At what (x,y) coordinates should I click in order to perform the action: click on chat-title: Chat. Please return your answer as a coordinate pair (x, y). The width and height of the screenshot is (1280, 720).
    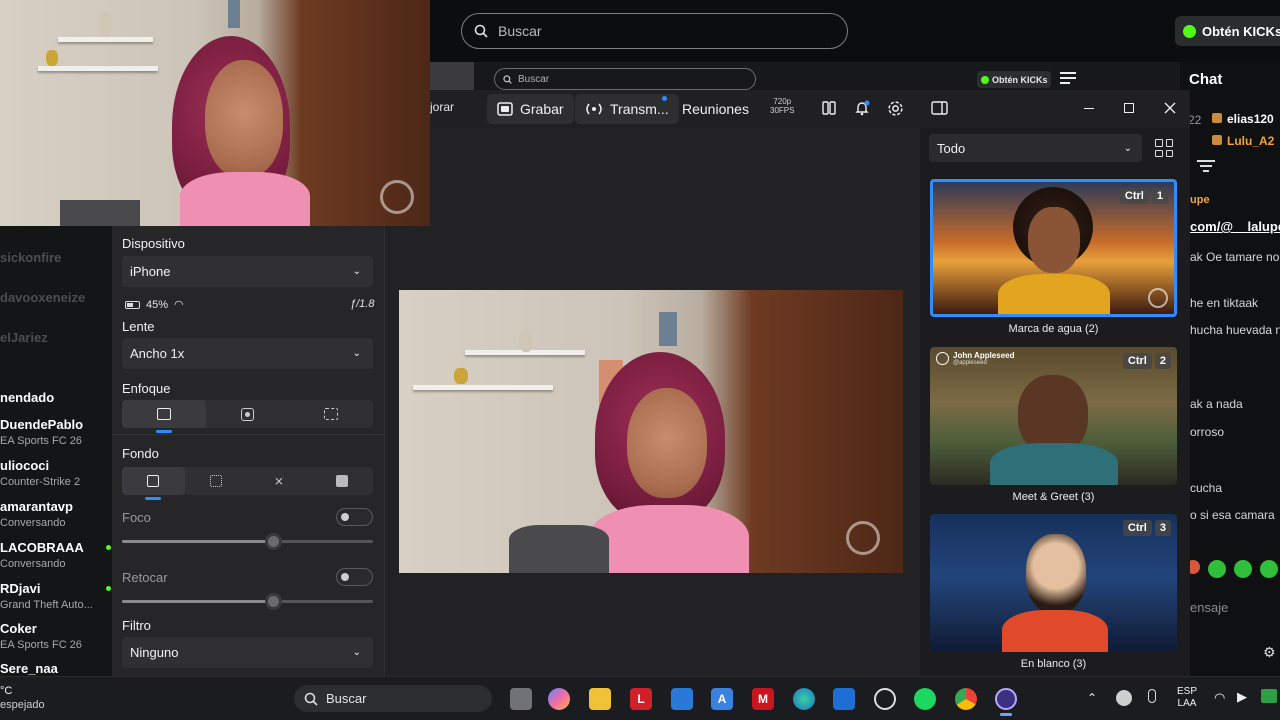
    Looking at the image, I should click on (1206, 79).